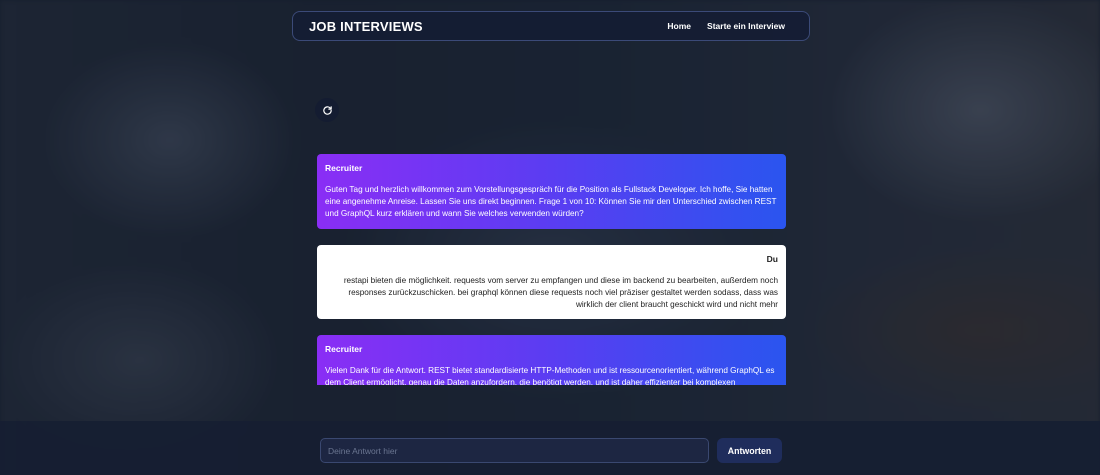 This screenshot has height=475, width=1100. Describe the element at coordinates (746, 26) in the screenshot. I see `nav-link-start-interview: Starte ein Interview` at that location.